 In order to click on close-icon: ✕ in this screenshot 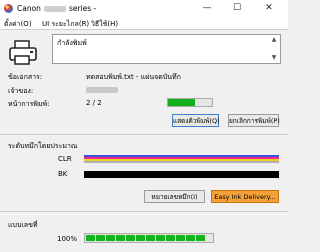, I will do `click(269, 8)`.